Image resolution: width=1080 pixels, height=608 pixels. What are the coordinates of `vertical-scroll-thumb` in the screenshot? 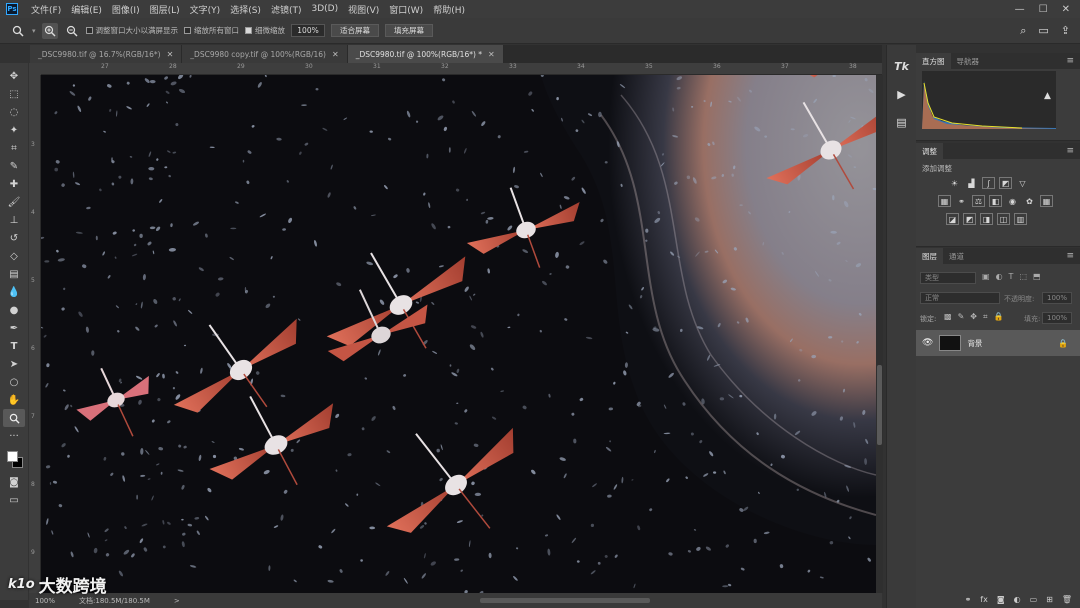 It's located at (879, 405).